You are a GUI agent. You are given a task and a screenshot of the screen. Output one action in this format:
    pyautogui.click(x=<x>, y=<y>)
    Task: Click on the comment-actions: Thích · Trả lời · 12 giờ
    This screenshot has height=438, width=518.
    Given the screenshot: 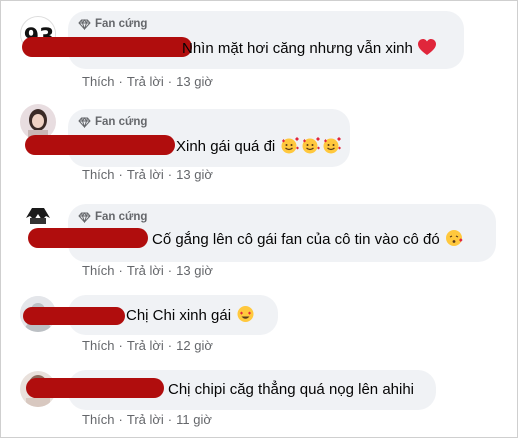 What is the action you would take?
    pyautogui.click(x=147, y=345)
    